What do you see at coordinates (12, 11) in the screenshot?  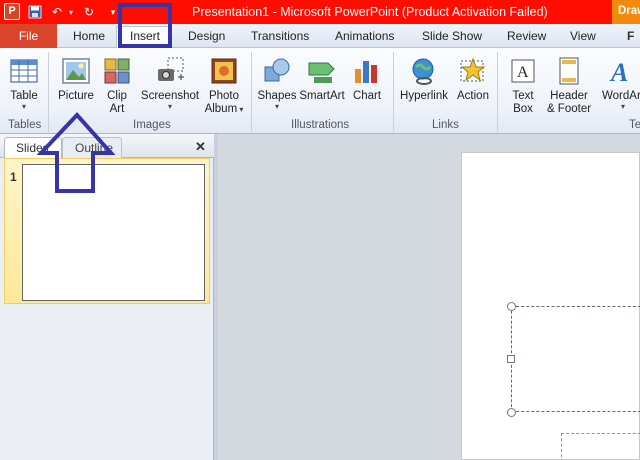 I see `powerpoint-app-icon: P` at bounding box center [12, 11].